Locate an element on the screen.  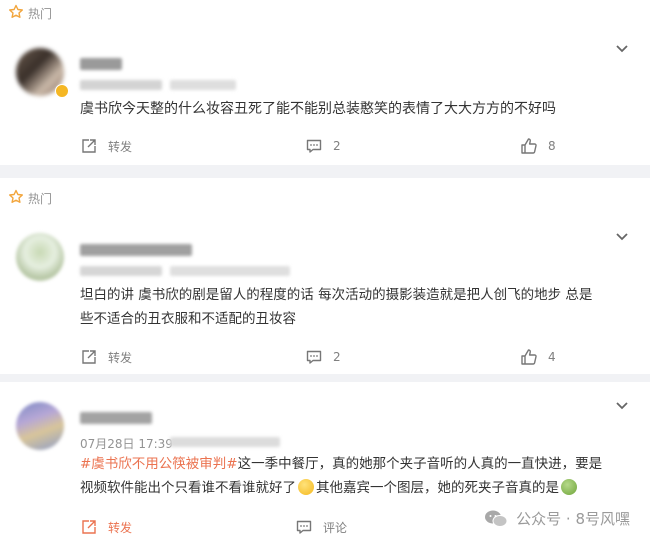
like-count: 4 is located at coordinates (552, 357).